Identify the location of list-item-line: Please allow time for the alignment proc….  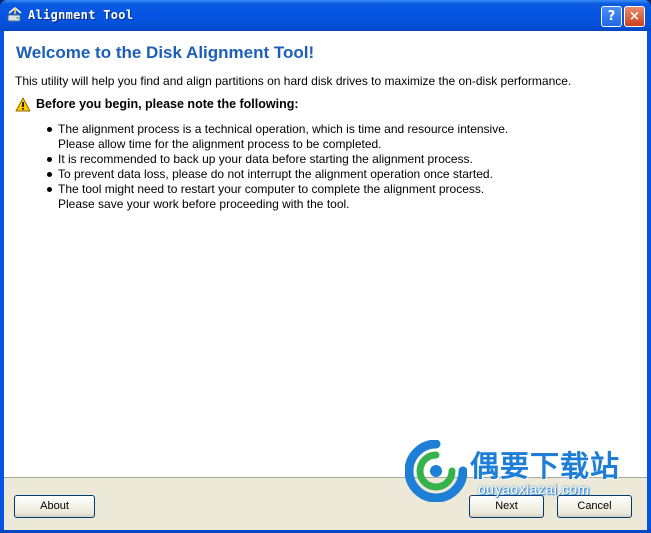
(220, 144).